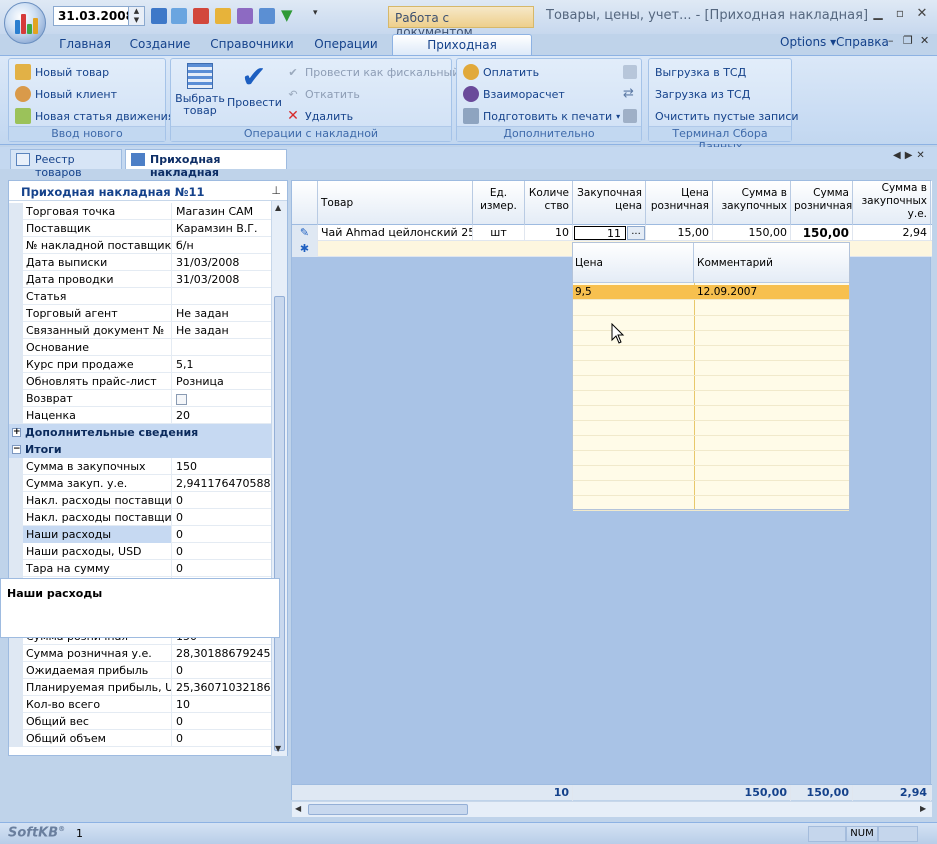 The image size is (937, 844). I want to click on cell-sum-retail: 150,00, so click(822, 233).